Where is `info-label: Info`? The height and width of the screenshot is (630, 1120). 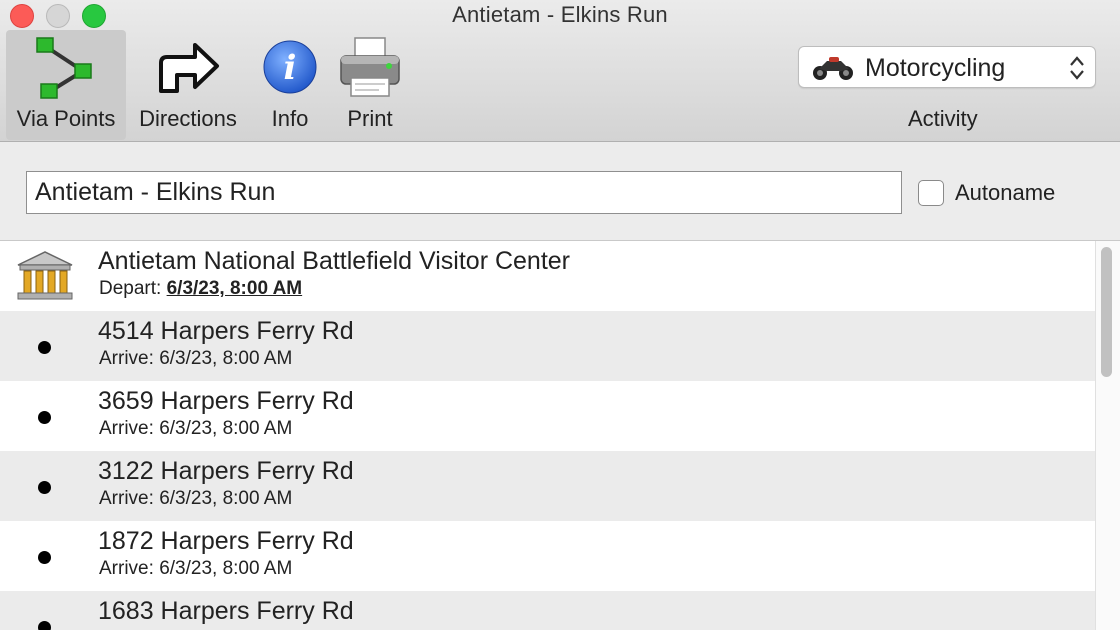
info-label: Info is located at coordinates (290, 118).